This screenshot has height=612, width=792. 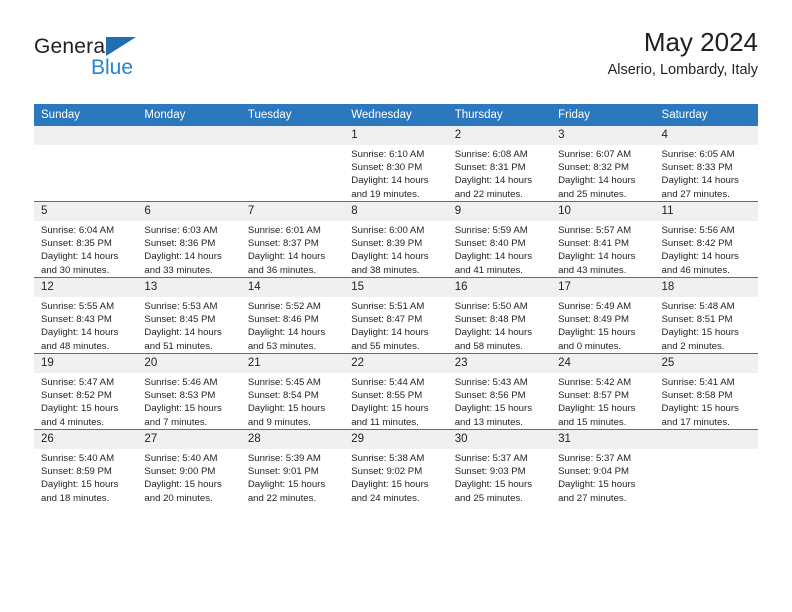 I want to click on sunrise-time: Sunrise: 5:59 AM, so click(x=491, y=231).